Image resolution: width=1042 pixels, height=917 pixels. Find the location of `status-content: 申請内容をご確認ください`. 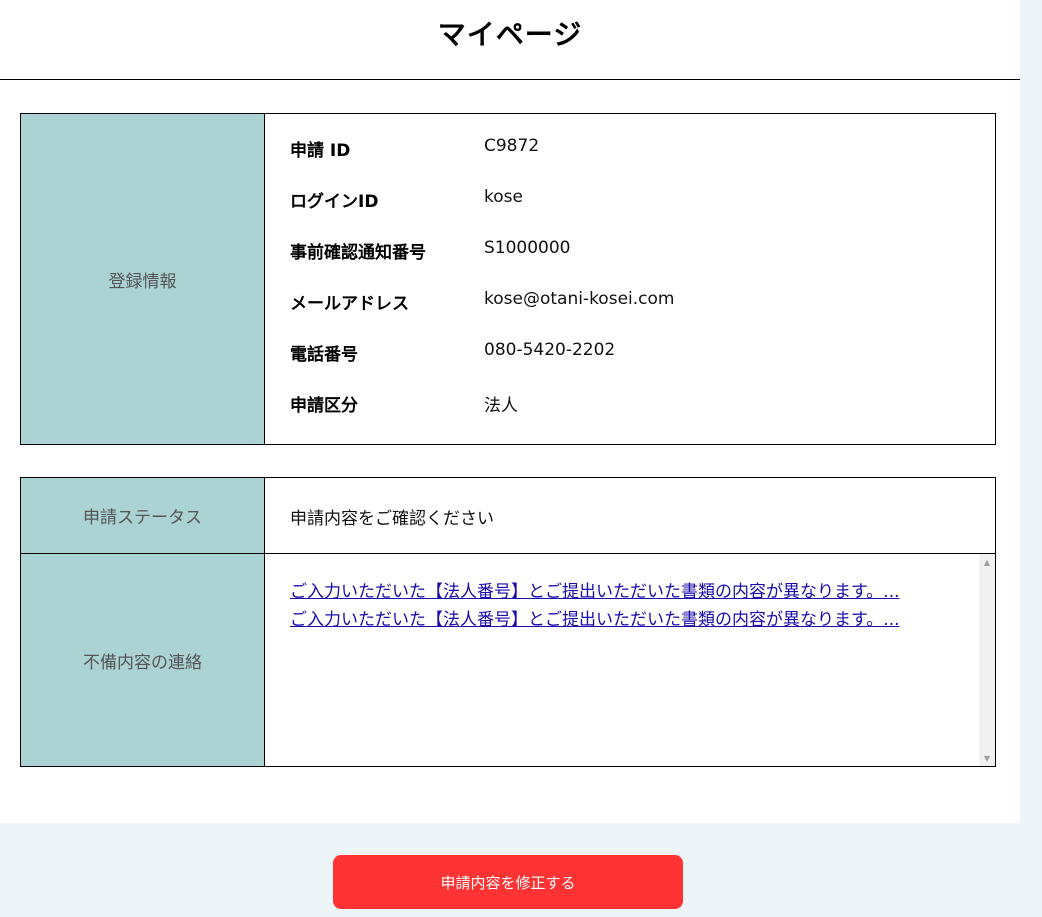

status-content: 申請内容をご確認ください is located at coordinates (630, 515).